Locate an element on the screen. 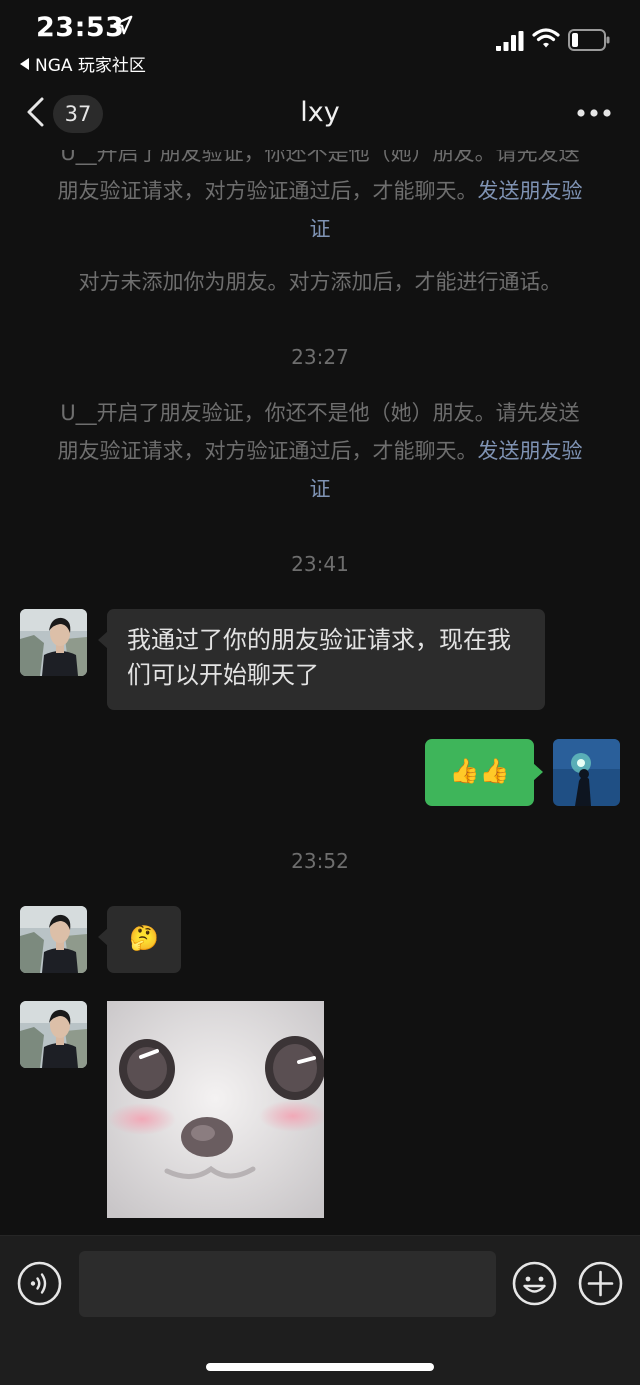  chat-title: lxy is located at coordinates (320, 112).